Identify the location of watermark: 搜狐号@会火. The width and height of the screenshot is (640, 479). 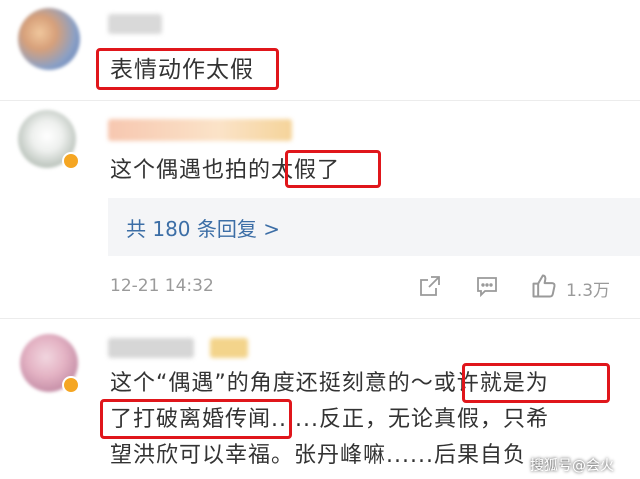
(572, 466).